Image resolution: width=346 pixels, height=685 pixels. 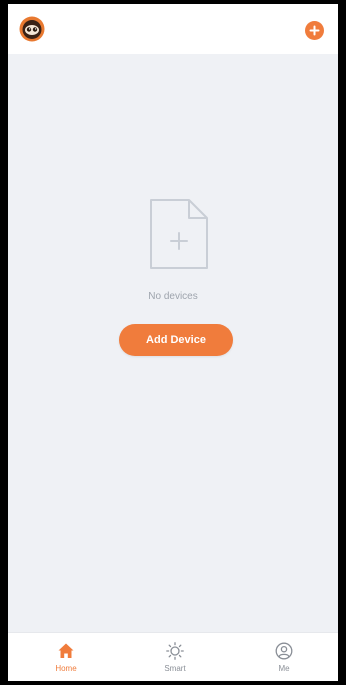 What do you see at coordinates (66, 668) in the screenshot?
I see `tab-home-label: Home` at bounding box center [66, 668].